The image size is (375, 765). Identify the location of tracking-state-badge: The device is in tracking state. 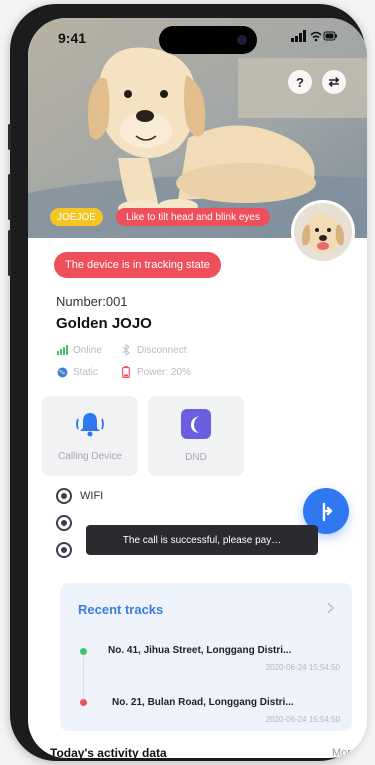
(137, 265).